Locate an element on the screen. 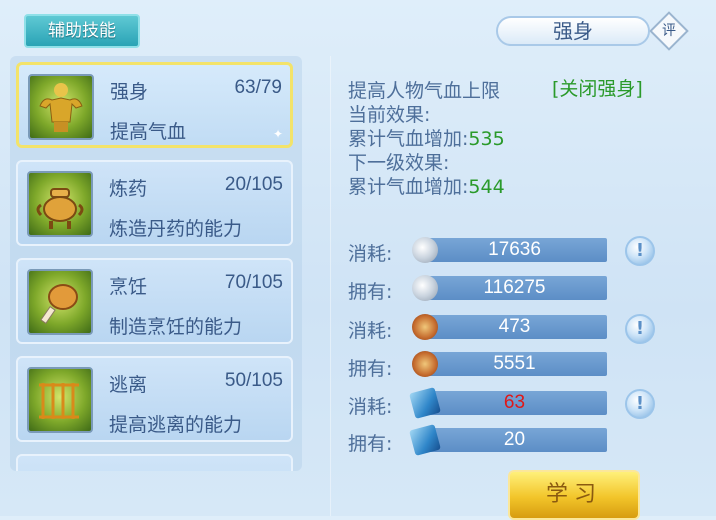 Image resolution: width=716 pixels, height=520 pixels. learn-button: 学习 is located at coordinates (574, 495).